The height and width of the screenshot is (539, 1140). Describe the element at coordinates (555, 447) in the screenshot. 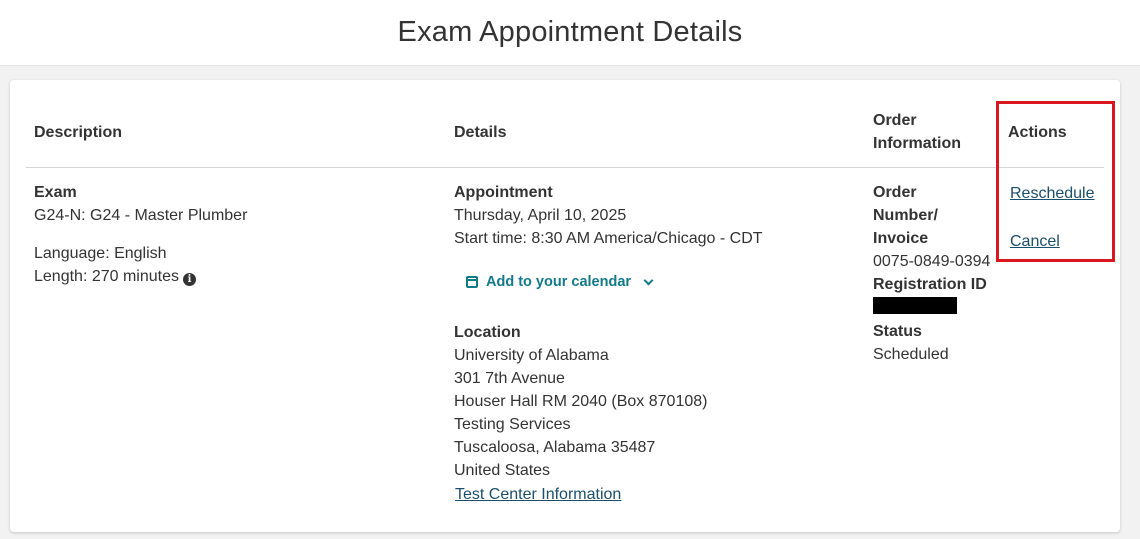

I see `location-line: Tuscaloosa, Alabama 35487` at that location.